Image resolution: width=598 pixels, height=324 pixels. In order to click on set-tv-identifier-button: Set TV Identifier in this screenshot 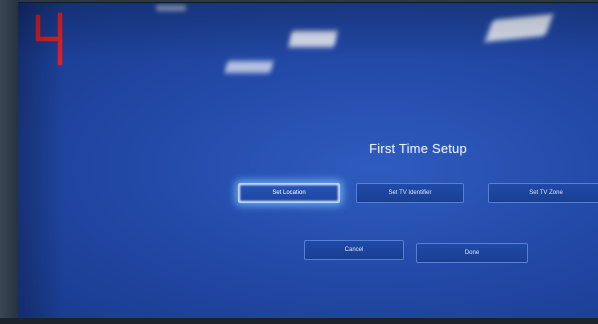, I will do `click(410, 193)`.